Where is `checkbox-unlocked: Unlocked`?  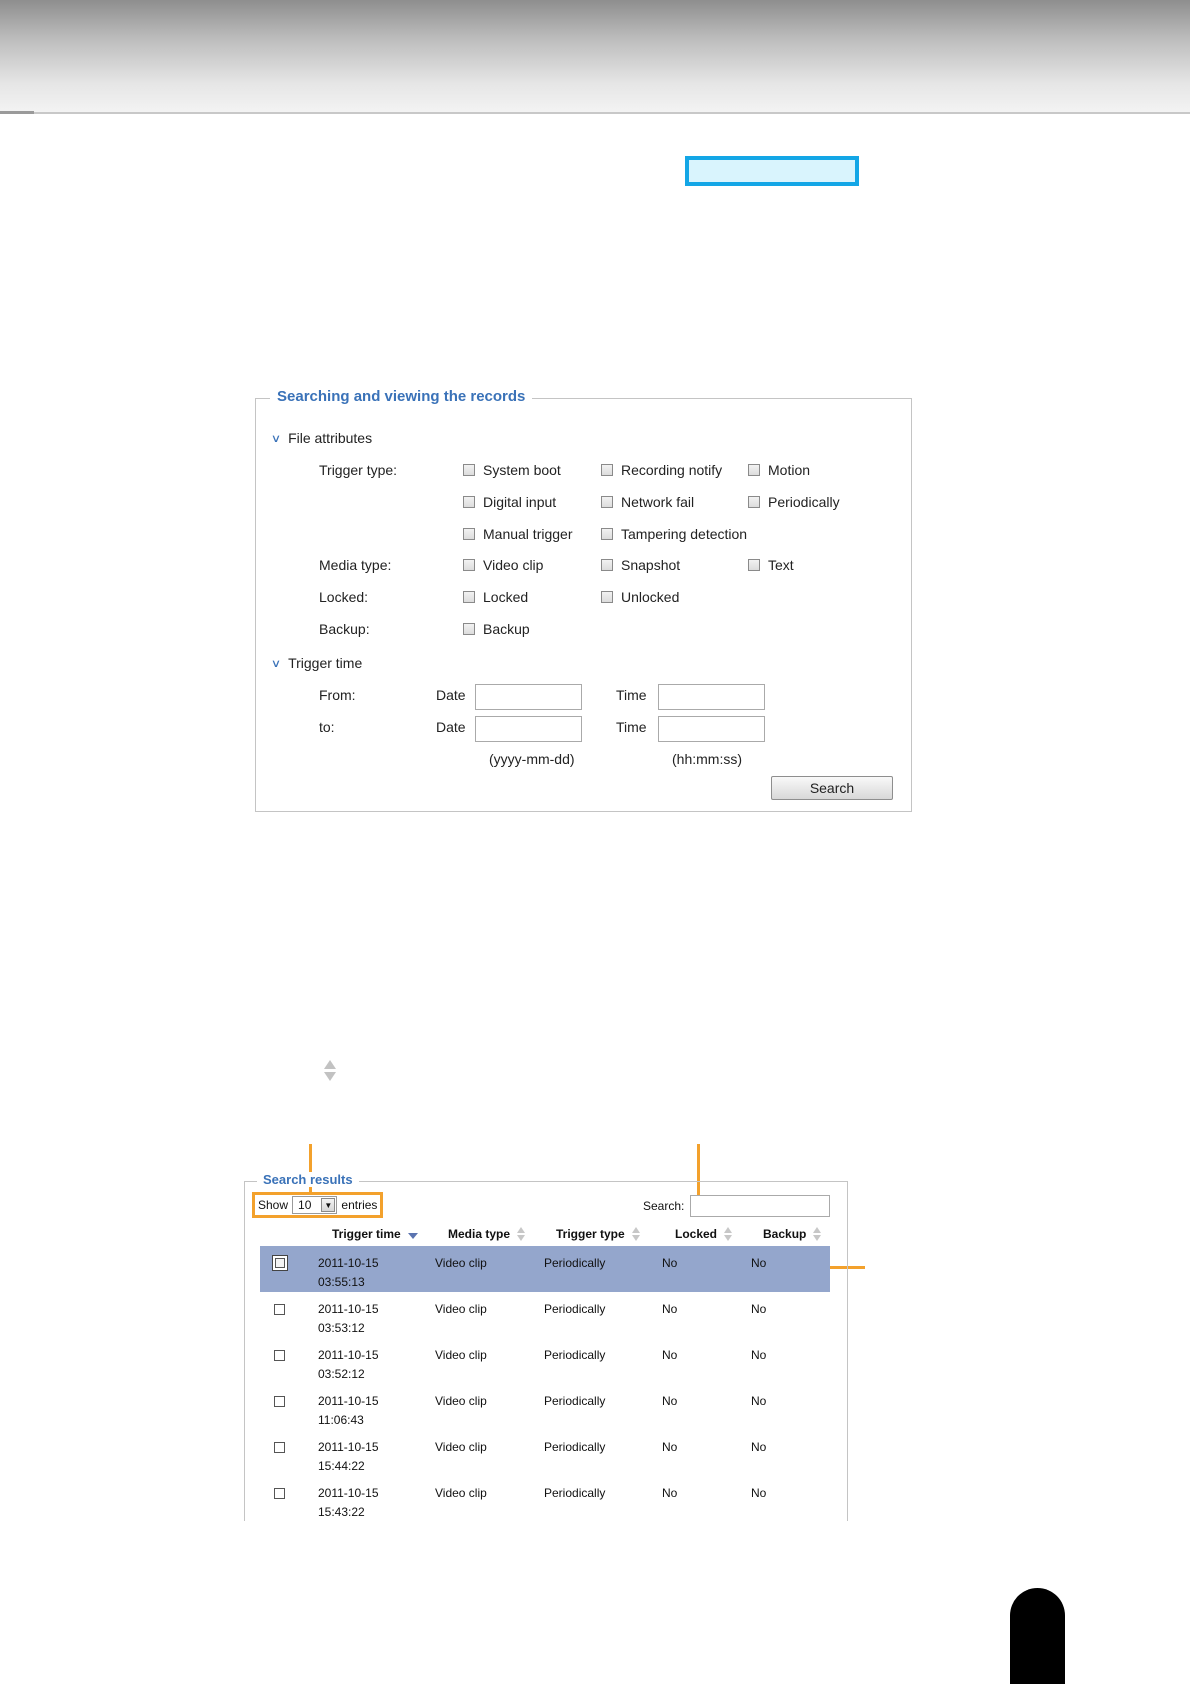 checkbox-unlocked: Unlocked is located at coordinates (640, 597).